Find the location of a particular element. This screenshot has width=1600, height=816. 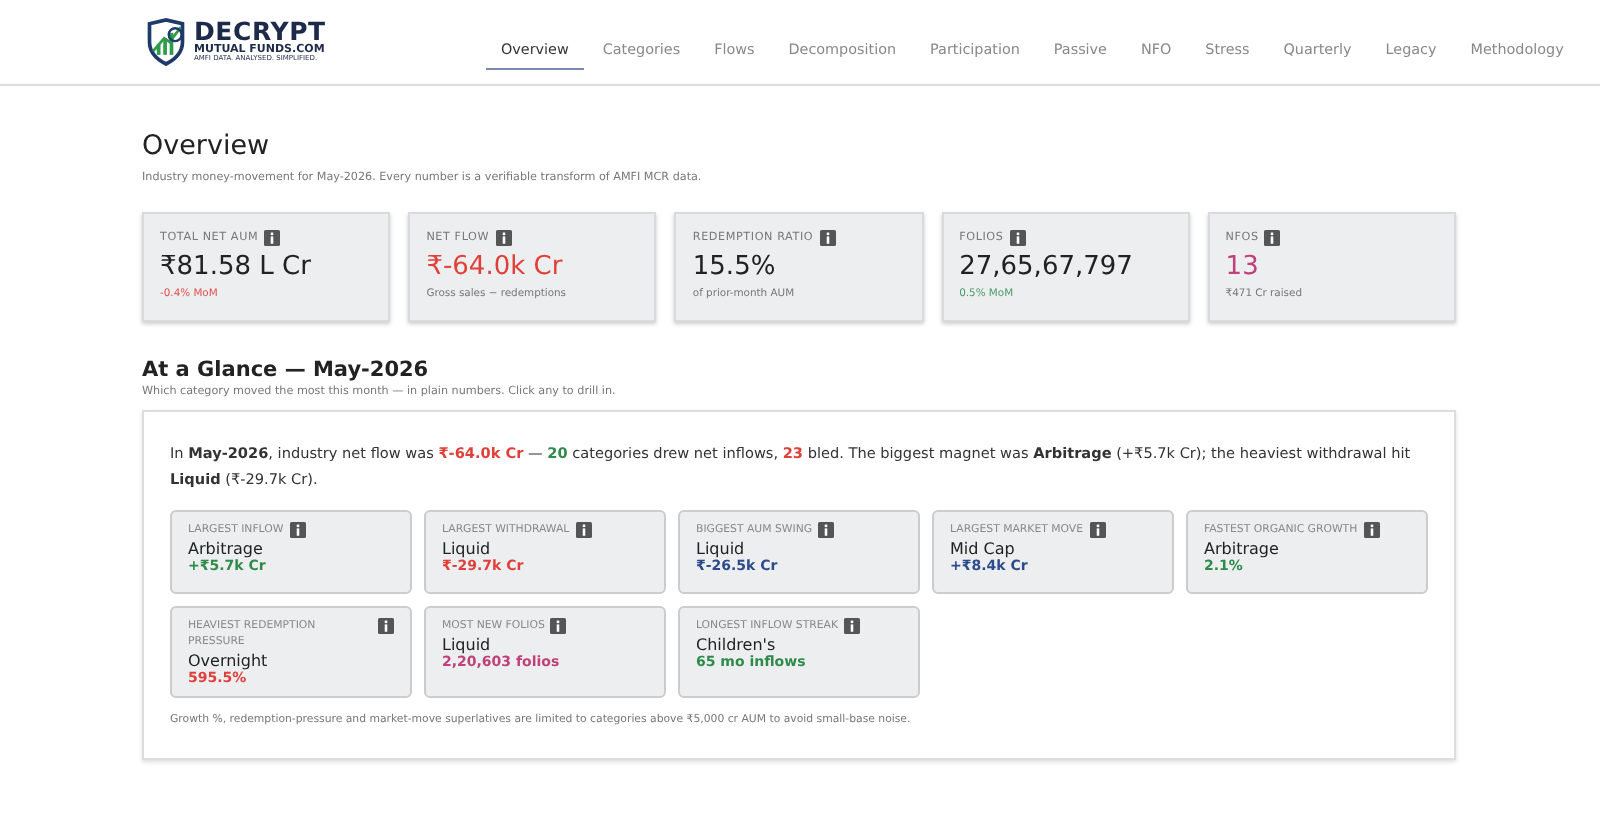

category-name: Children's is located at coordinates (737, 645).